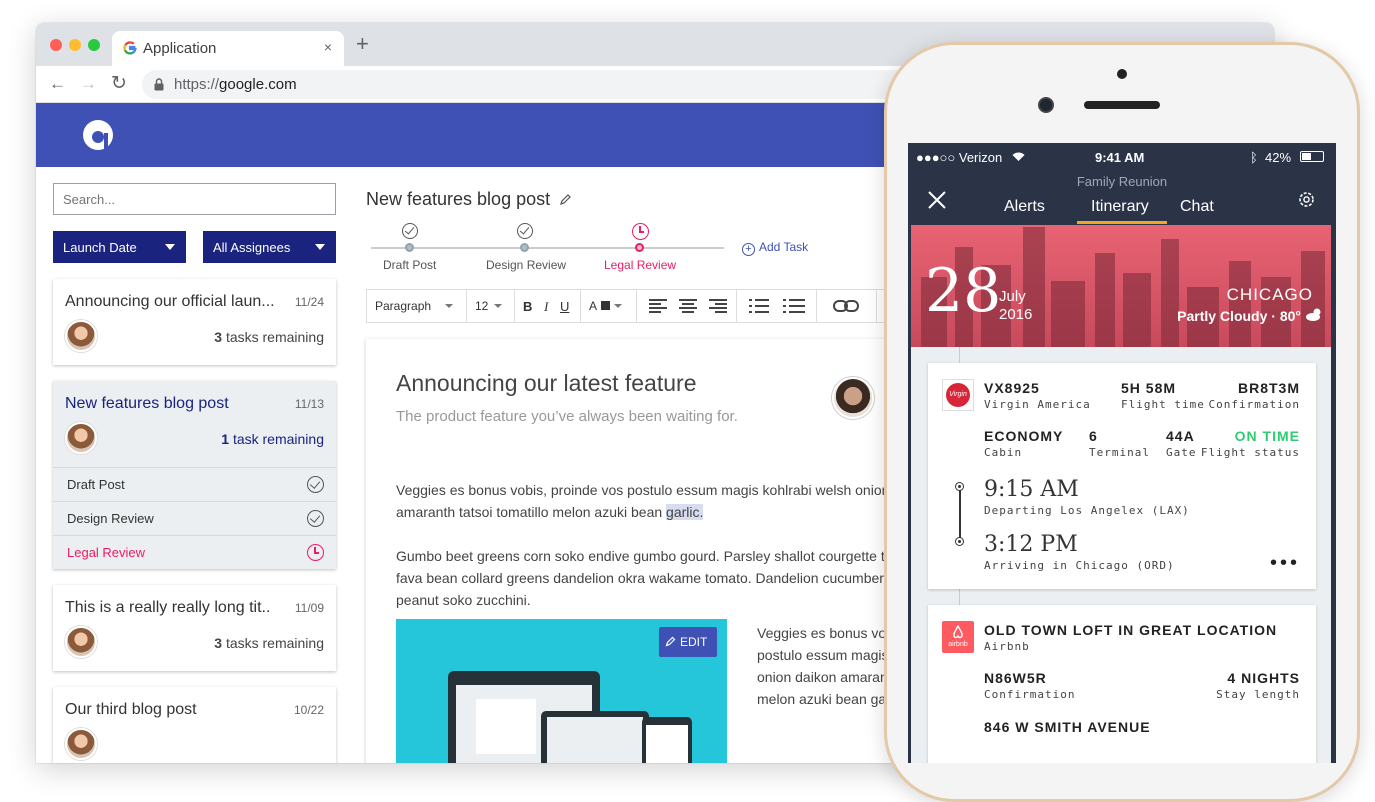 This screenshot has width=1375, height=802. I want to click on post-date: 10/22, so click(308, 710).